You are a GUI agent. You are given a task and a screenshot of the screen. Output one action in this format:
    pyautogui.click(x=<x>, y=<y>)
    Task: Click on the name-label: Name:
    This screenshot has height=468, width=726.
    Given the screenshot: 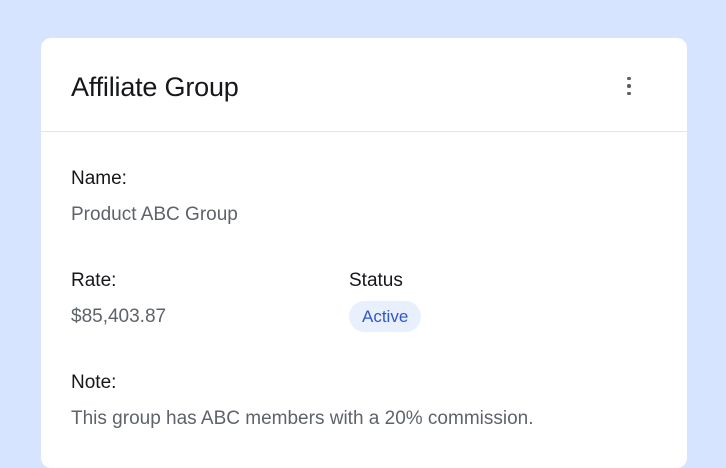 What is the action you would take?
    pyautogui.click(x=99, y=178)
    